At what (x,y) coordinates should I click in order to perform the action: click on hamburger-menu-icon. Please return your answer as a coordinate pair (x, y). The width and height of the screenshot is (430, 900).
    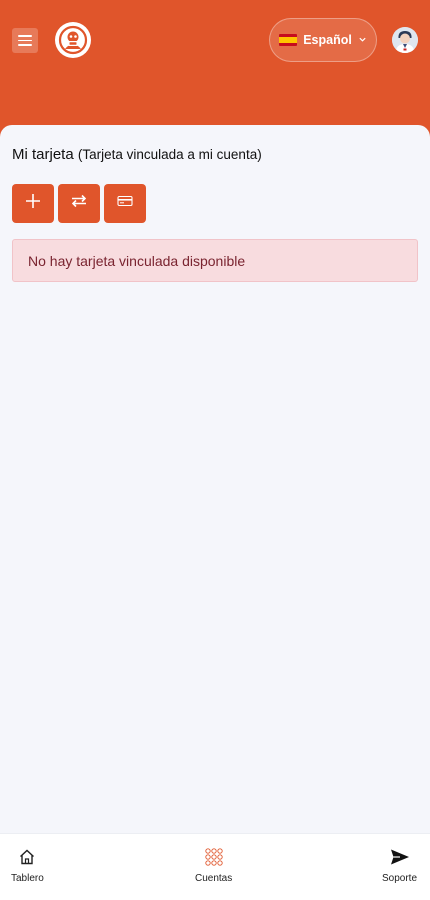
    Looking at the image, I should click on (25, 40).